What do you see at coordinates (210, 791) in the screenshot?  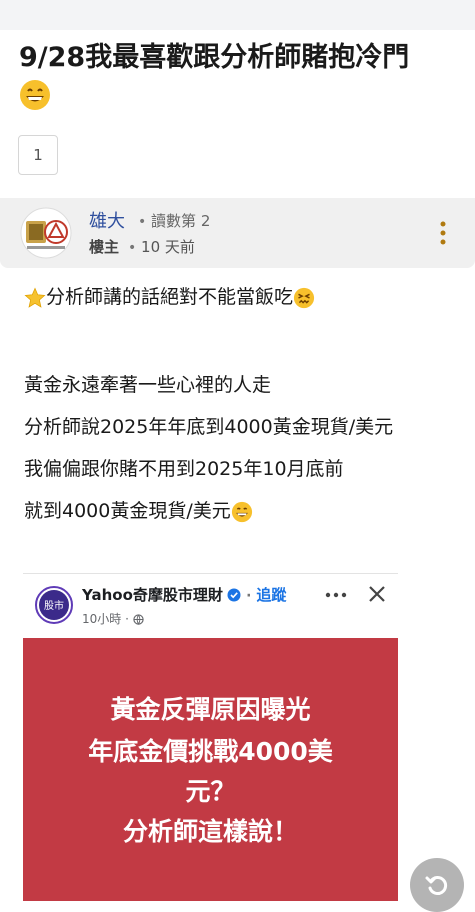 I see `promo-headline-3: 元？` at bounding box center [210, 791].